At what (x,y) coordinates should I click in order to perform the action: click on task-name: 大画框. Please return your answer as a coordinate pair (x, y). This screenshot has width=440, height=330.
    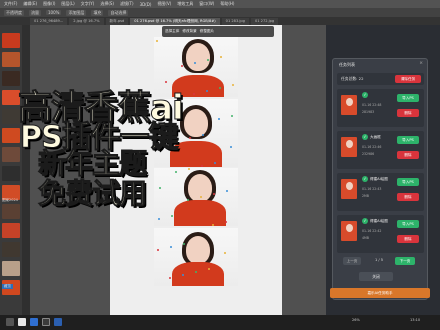
    Looking at the image, I should click on (375, 137).